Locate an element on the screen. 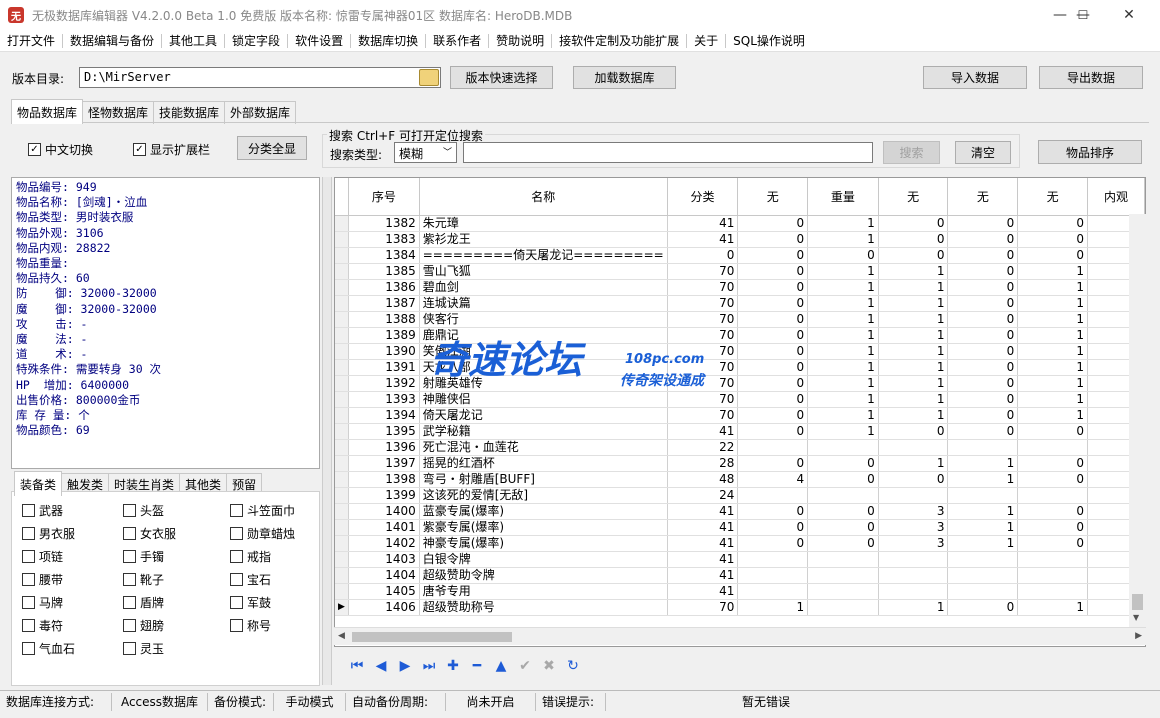 The width and height of the screenshot is (1160, 718). hscroll-thumb is located at coordinates (432, 637).